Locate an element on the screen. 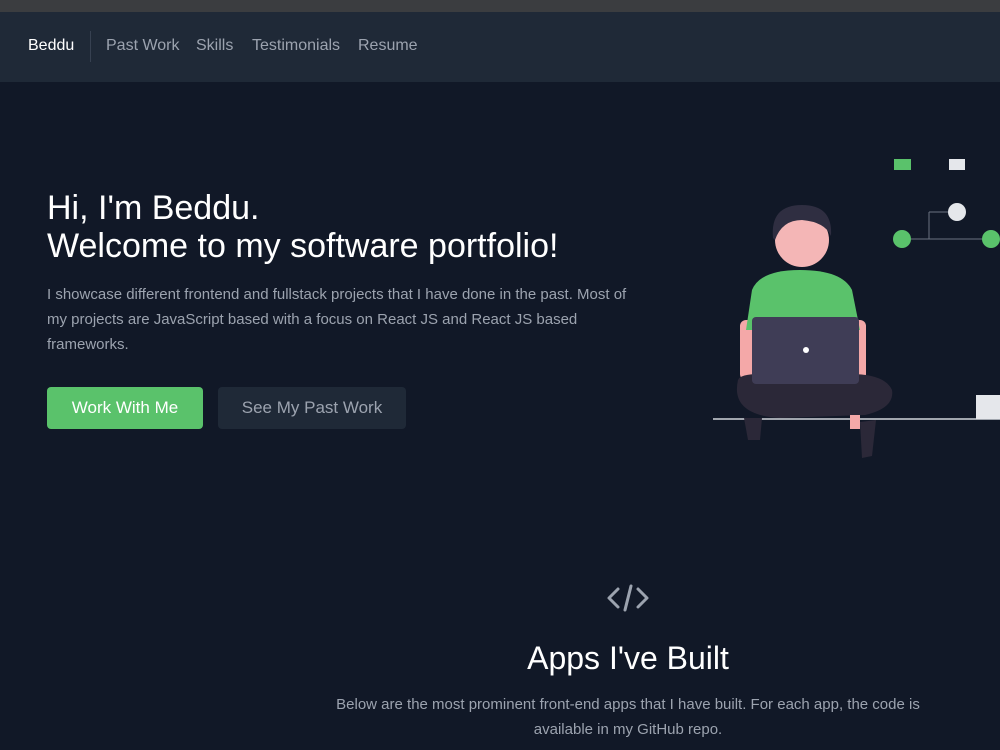  hero-title-line2: Welcome to my software portfolio! is located at coordinates (303, 246).